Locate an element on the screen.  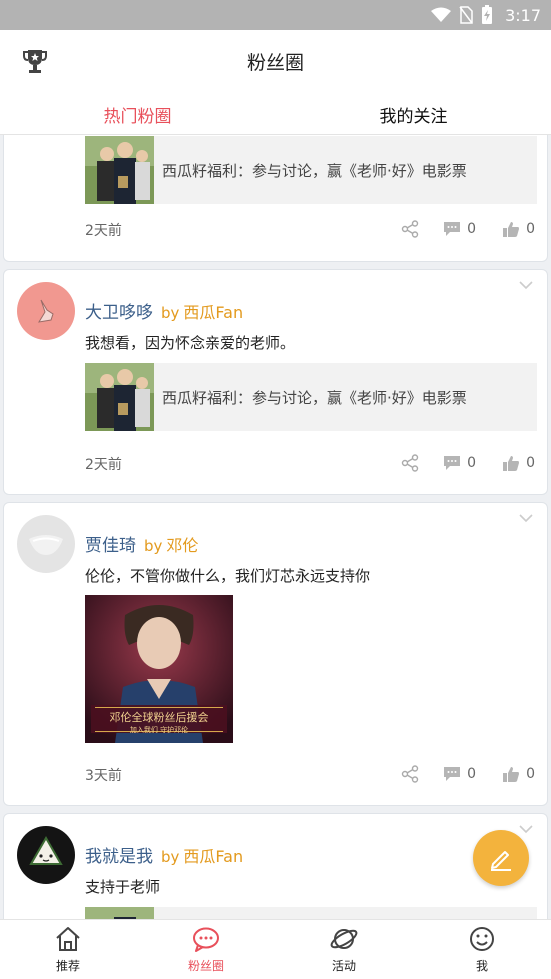
battery-charging-icon is located at coordinates (487, 14).